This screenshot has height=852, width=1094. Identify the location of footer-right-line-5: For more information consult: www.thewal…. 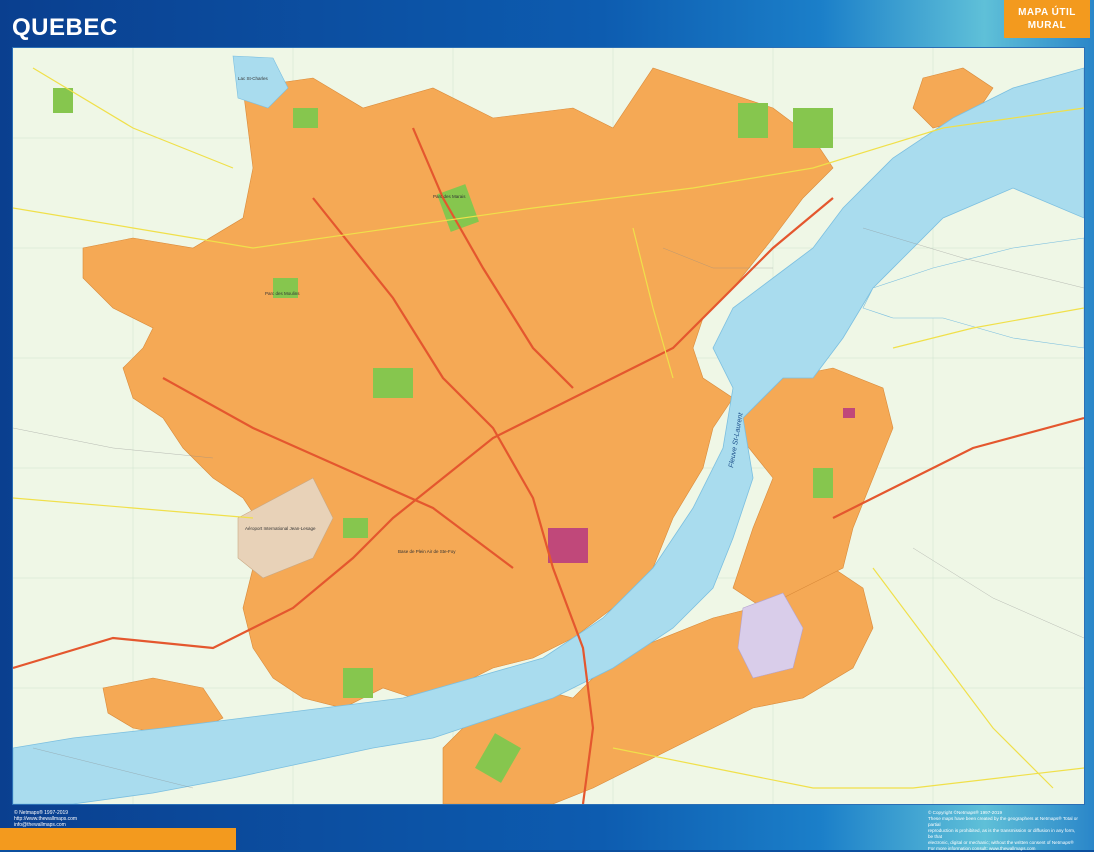
(1003, 849).